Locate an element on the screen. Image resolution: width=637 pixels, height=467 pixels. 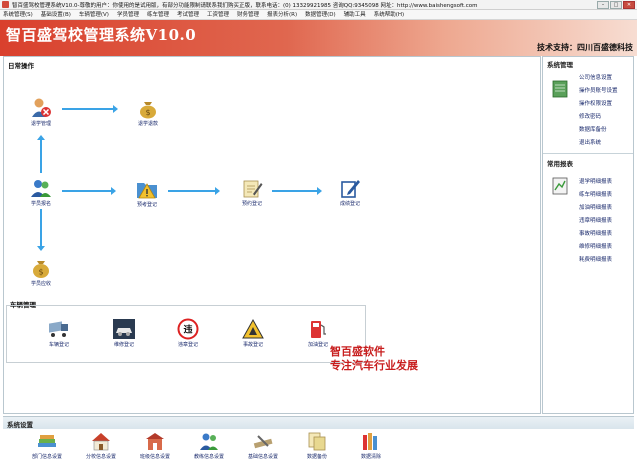
svg-text: 违 is located at coordinates (187, 330).